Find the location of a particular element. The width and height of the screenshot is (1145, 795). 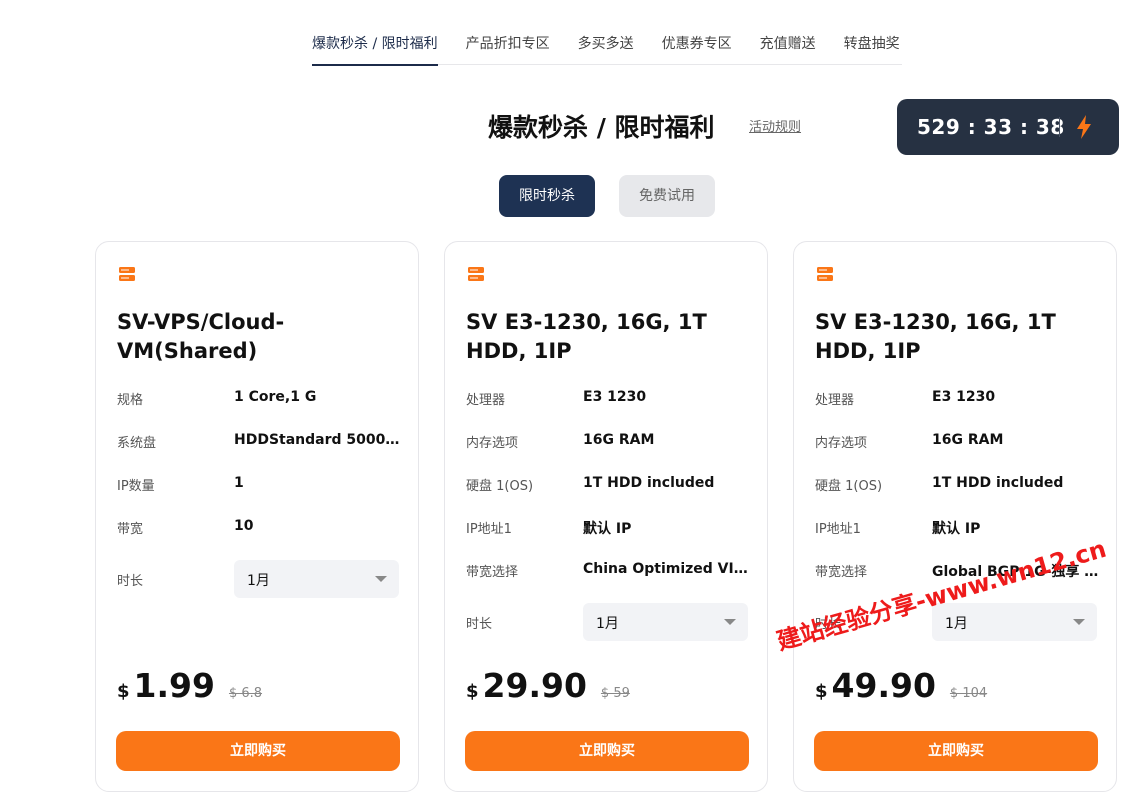

tab-product-discount: 产品折扣专区 is located at coordinates (508, 44).